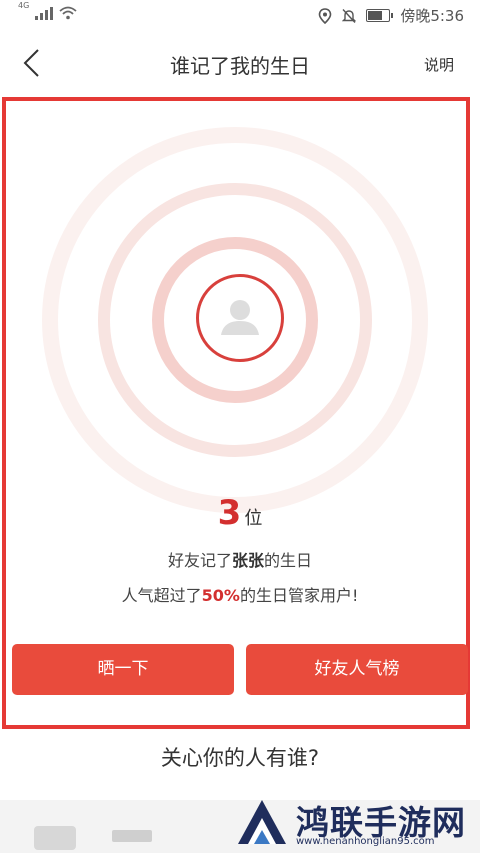 The width and height of the screenshot is (480, 853). What do you see at coordinates (161, 595) in the screenshot?
I see `line2-prefix: 人气超过了` at bounding box center [161, 595].